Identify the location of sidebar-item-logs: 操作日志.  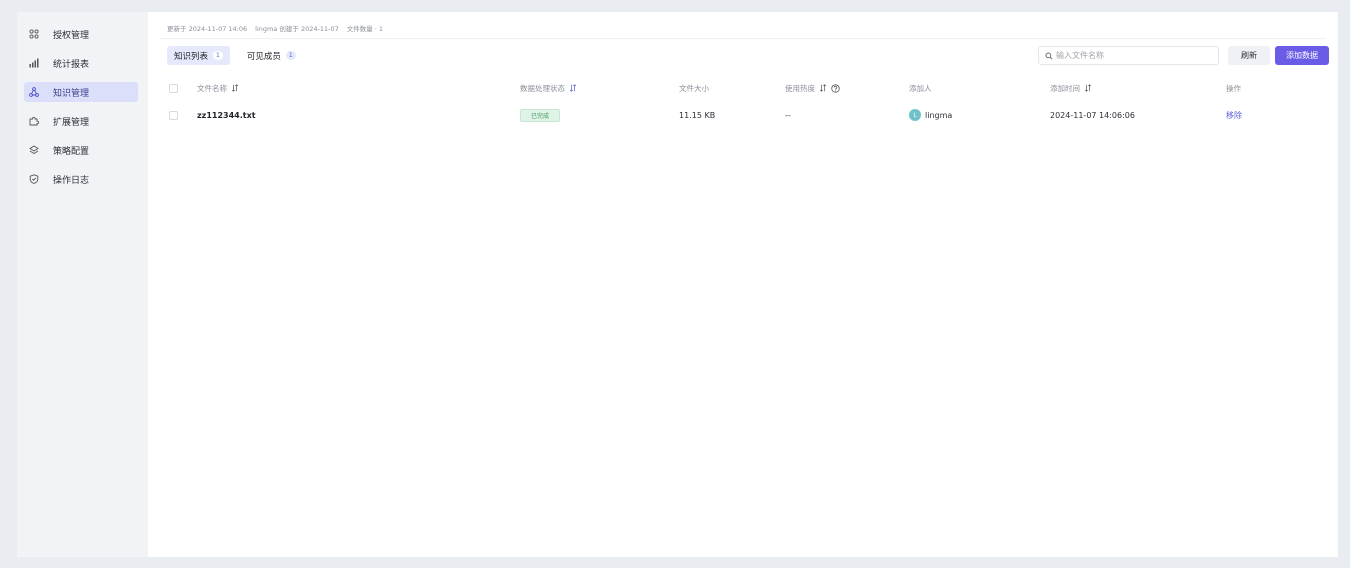
(81, 179).